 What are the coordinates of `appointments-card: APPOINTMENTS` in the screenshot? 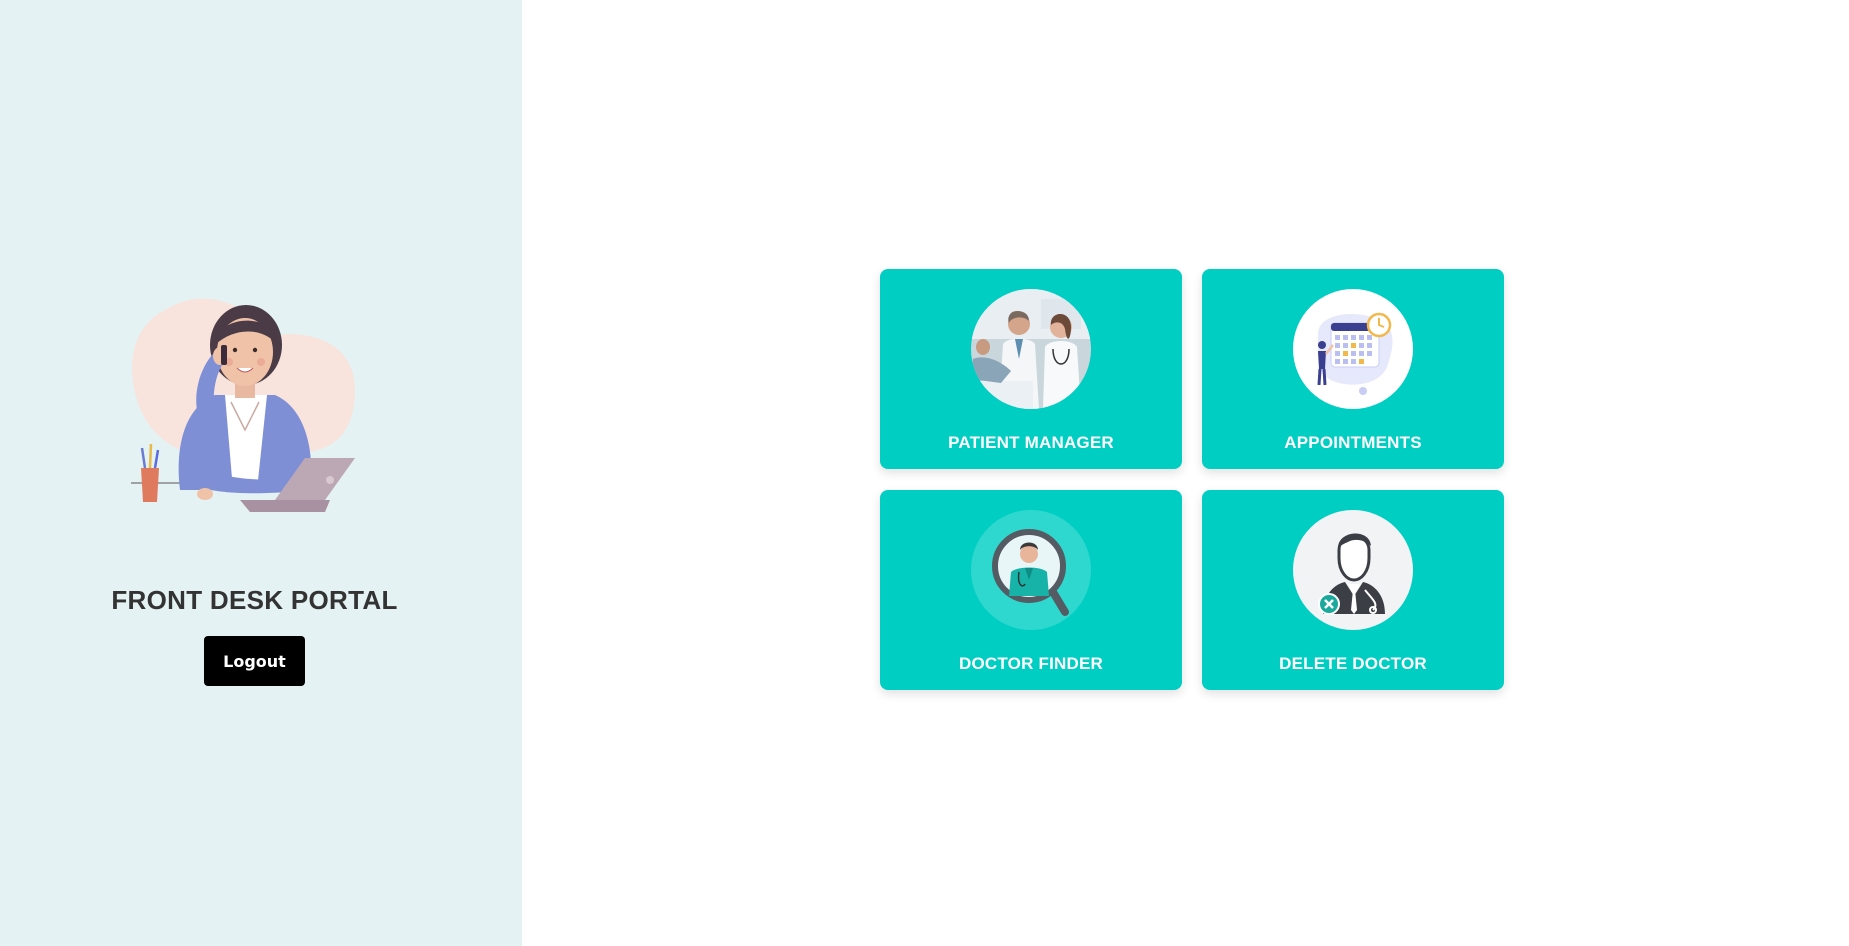 It's located at (1353, 369).